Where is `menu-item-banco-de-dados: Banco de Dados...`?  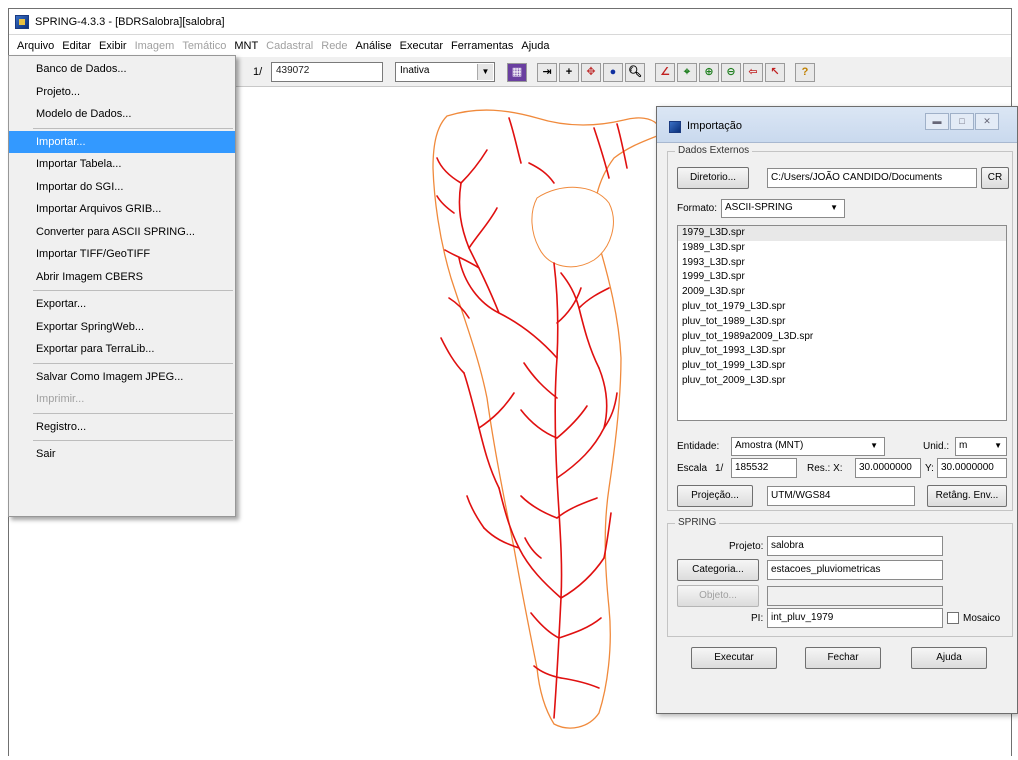
menu-item-banco-de-dados: Banco de Dados... is located at coordinates (122, 69).